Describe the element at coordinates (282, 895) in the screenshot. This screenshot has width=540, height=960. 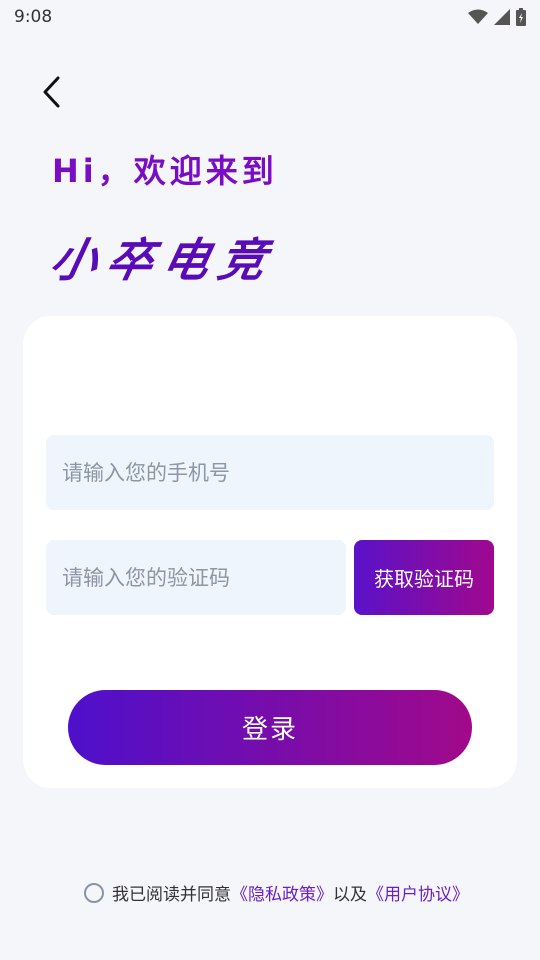
I see `privacy-policy-link: 《隐私政策》` at that location.